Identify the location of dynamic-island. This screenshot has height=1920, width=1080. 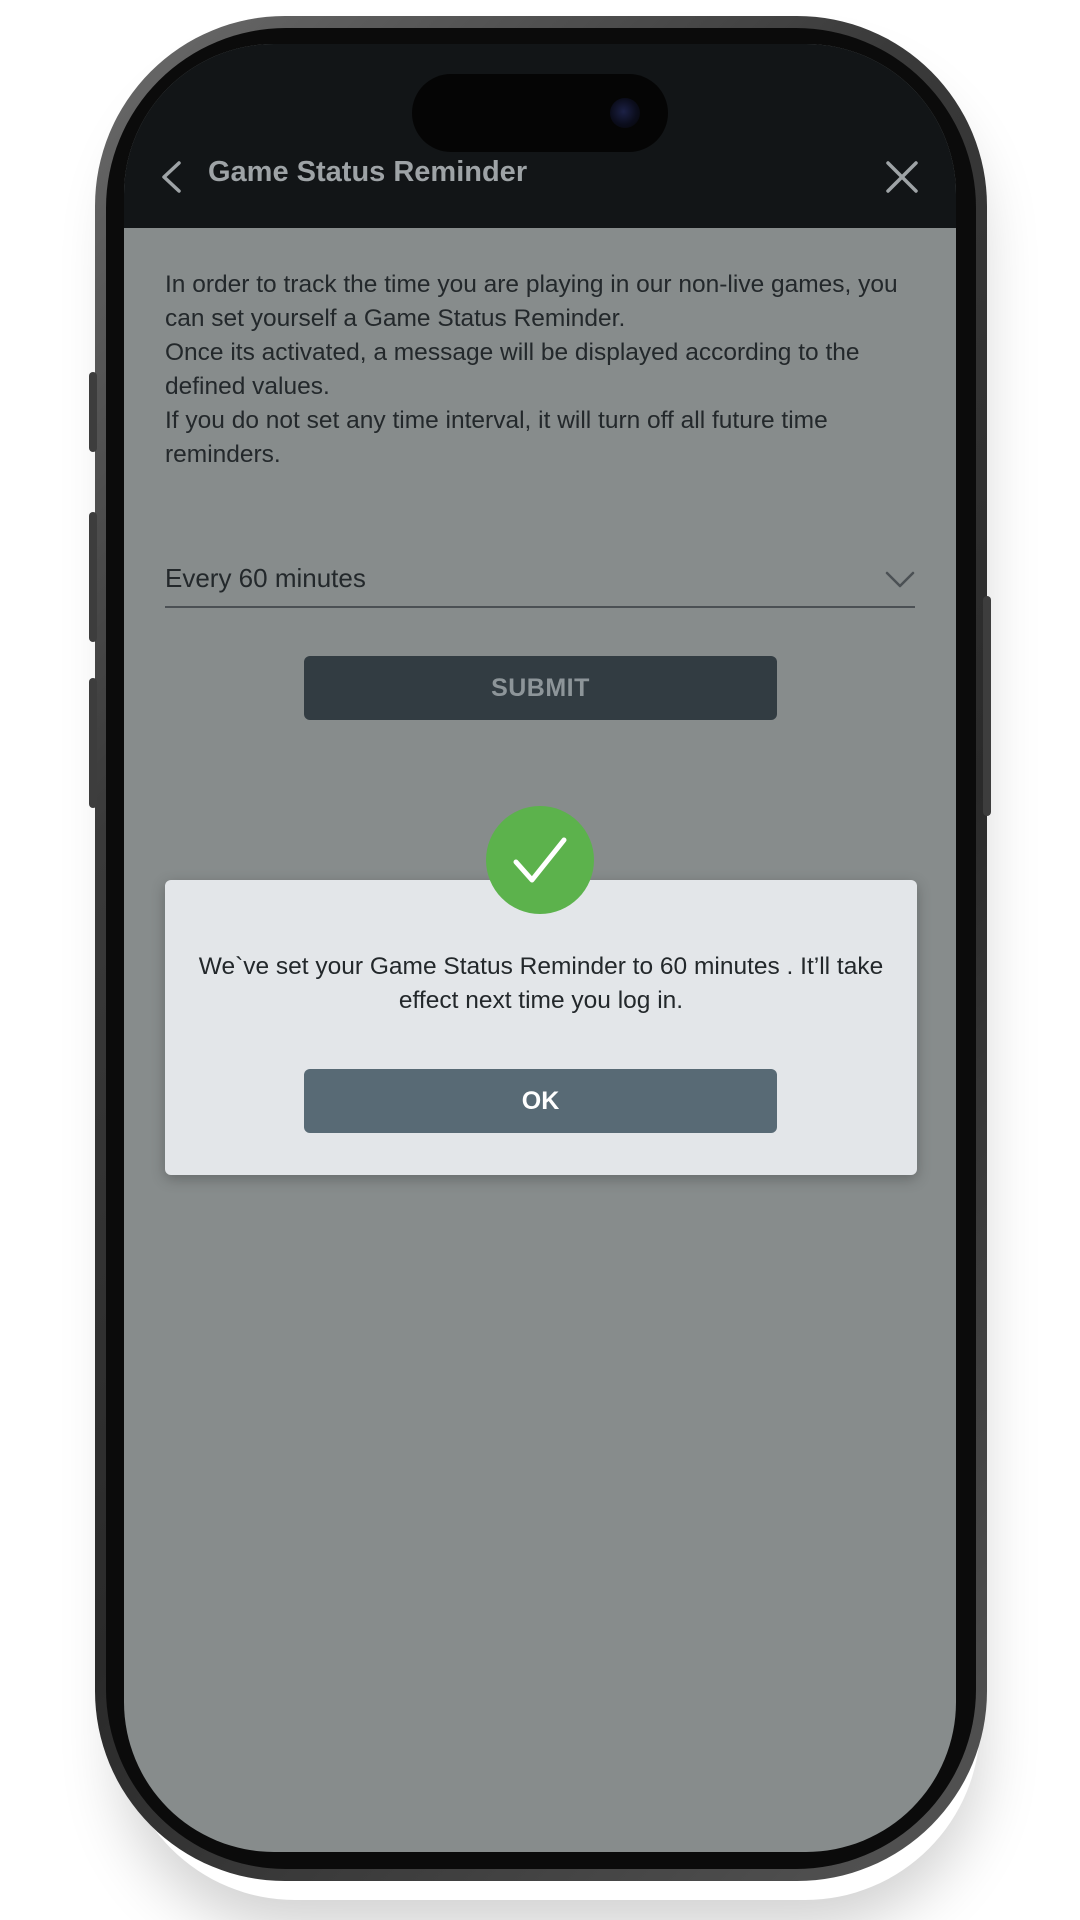
(540, 113).